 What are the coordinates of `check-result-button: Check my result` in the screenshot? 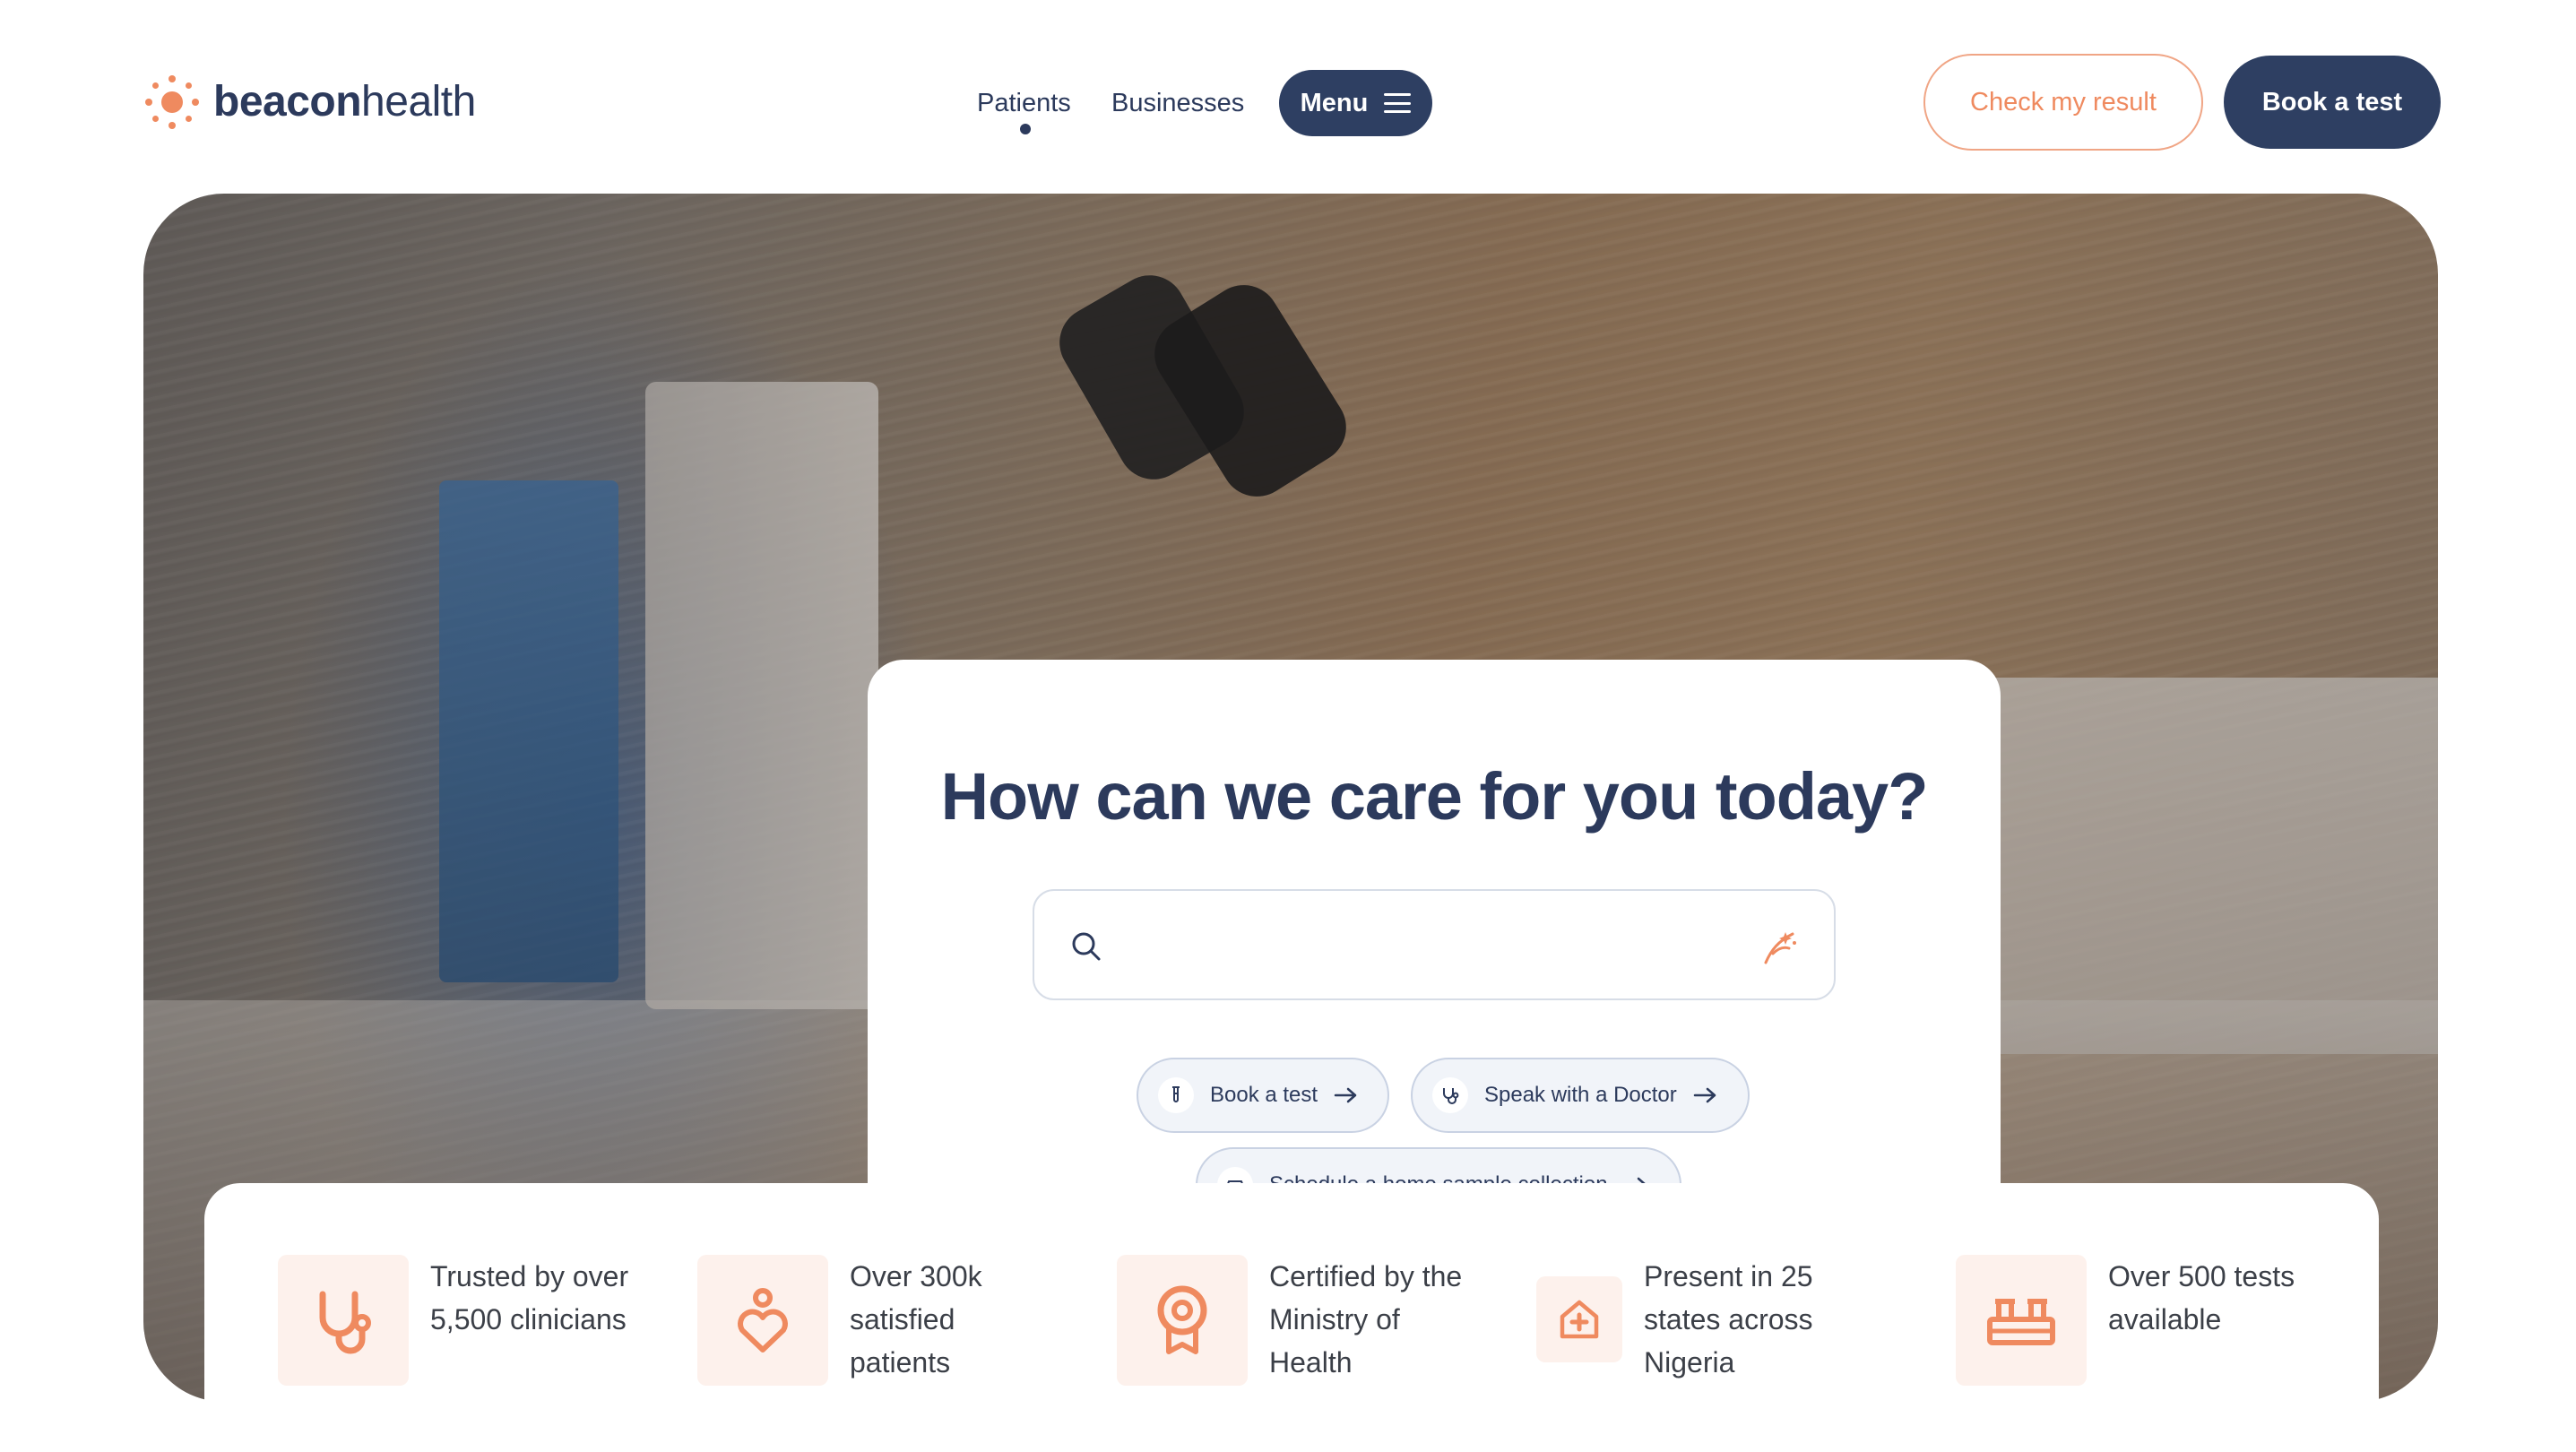 It's located at (2063, 102).